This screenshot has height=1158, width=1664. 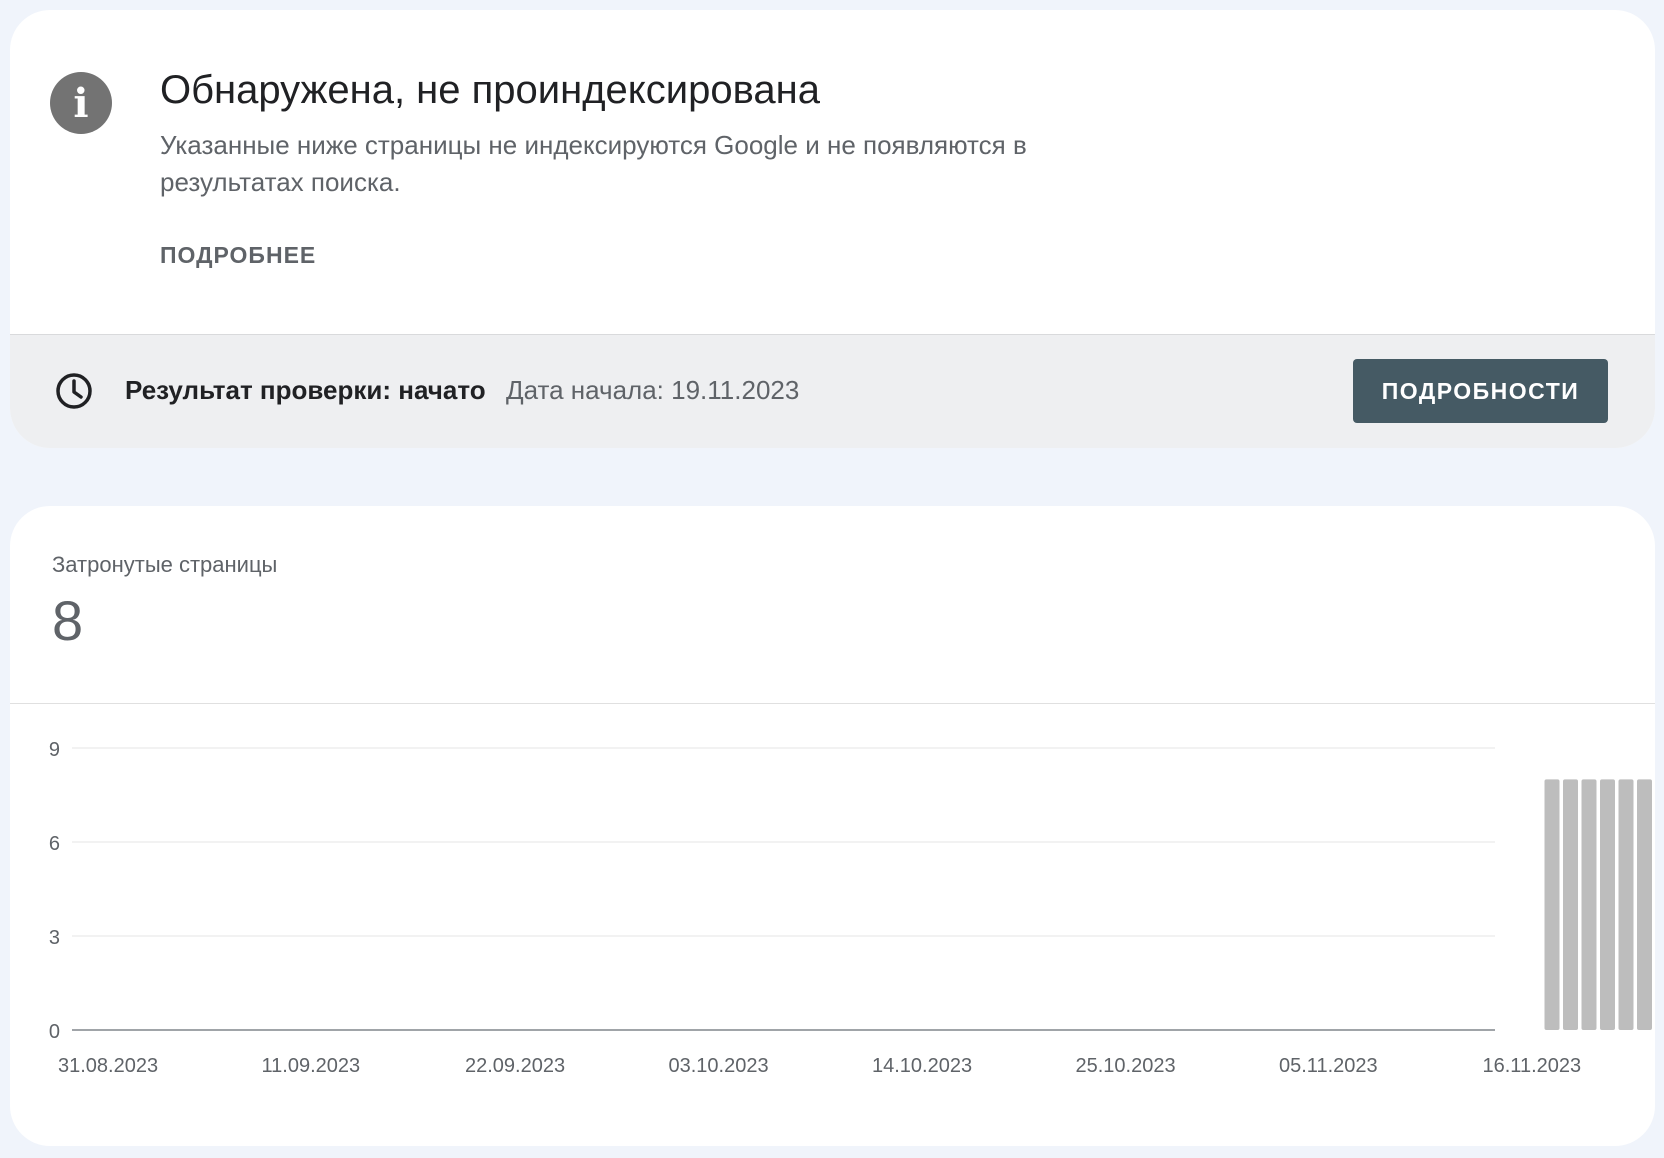 I want to click on y-tick-label: 0, so click(x=54, y=1032).